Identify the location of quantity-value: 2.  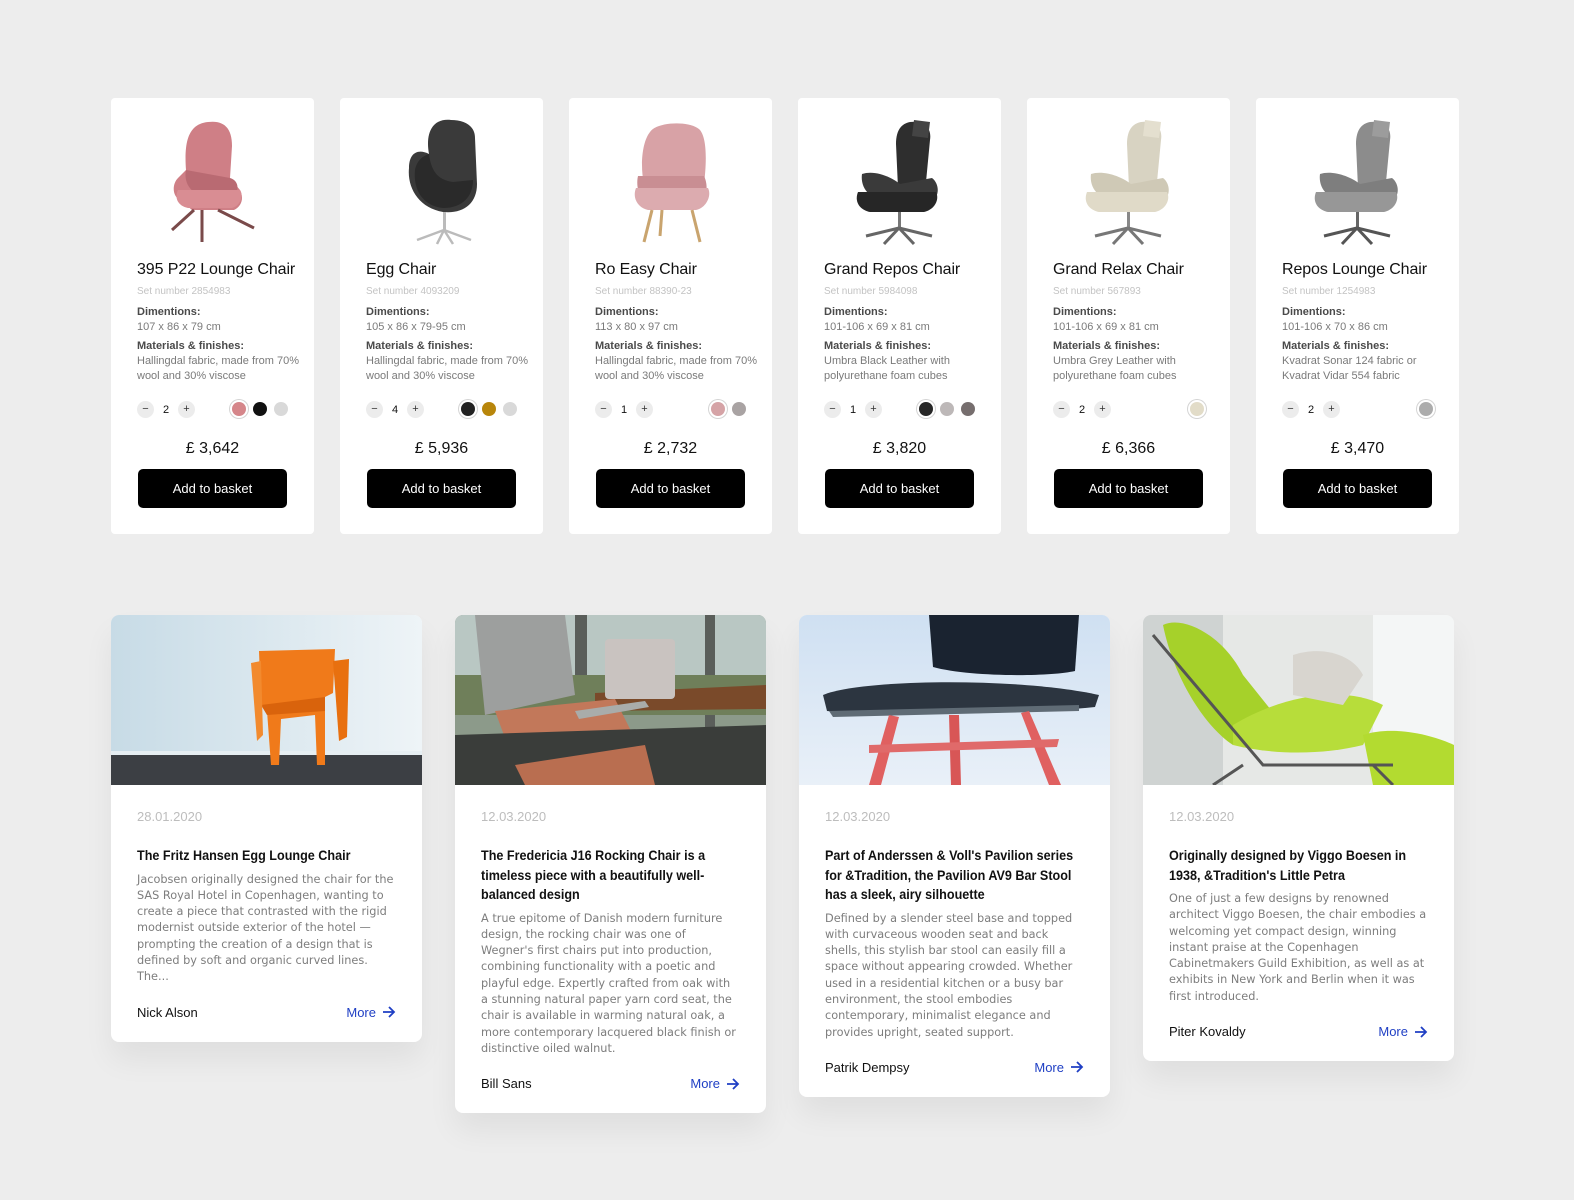
(1082, 409).